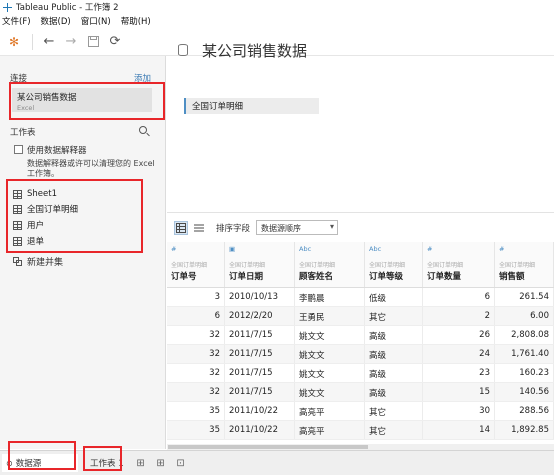  Describe the element at coordinates (297, 227) in the screenshot. I see `sort-field-dropdown: 数据源顺序` at that location.